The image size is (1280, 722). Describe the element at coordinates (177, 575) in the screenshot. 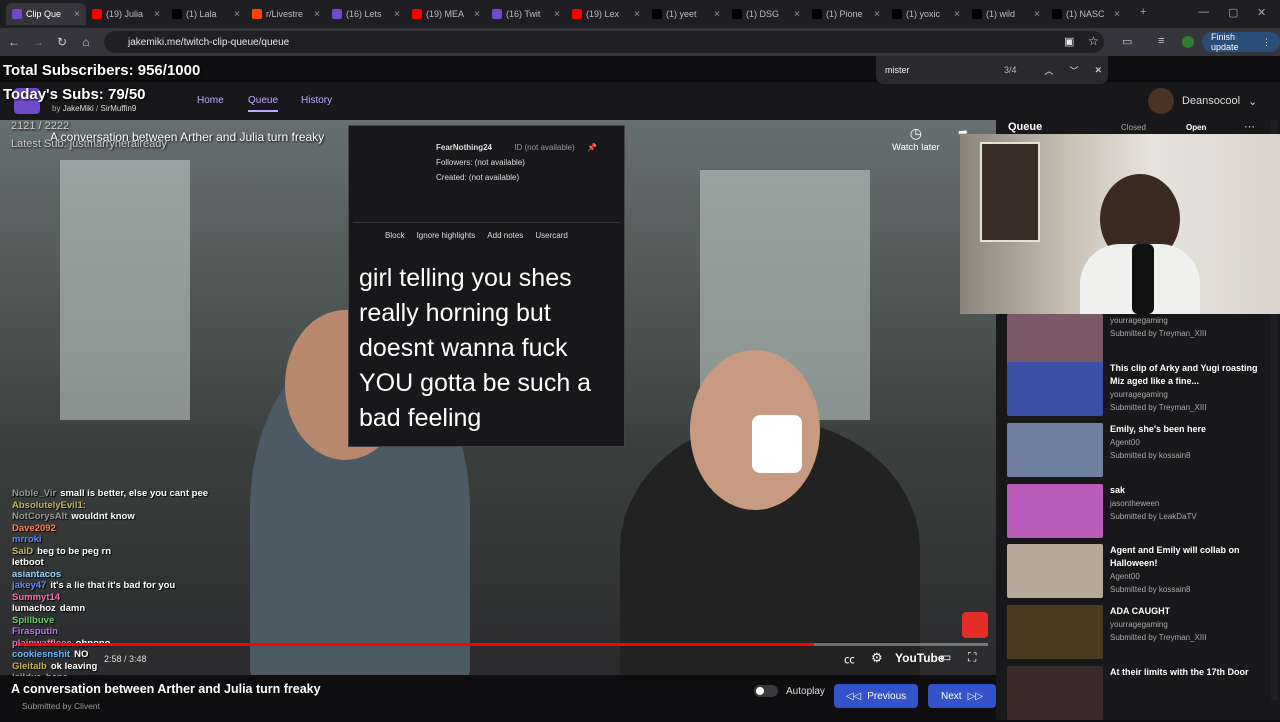

I see `chat-message: asiantacos` at that location.